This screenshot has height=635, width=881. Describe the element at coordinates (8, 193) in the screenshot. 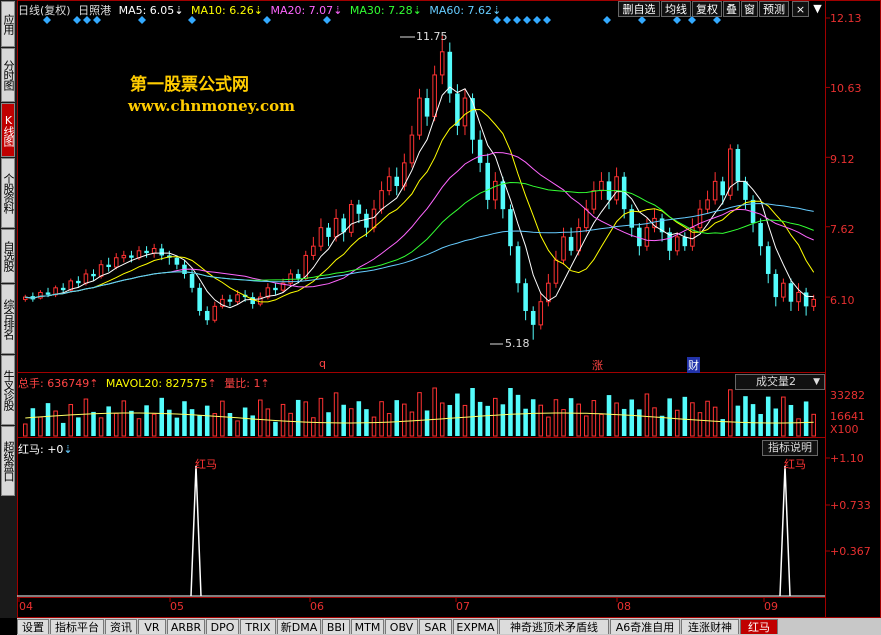

I see `sidebar-tab-stock-profile: 个股资料` at that location.